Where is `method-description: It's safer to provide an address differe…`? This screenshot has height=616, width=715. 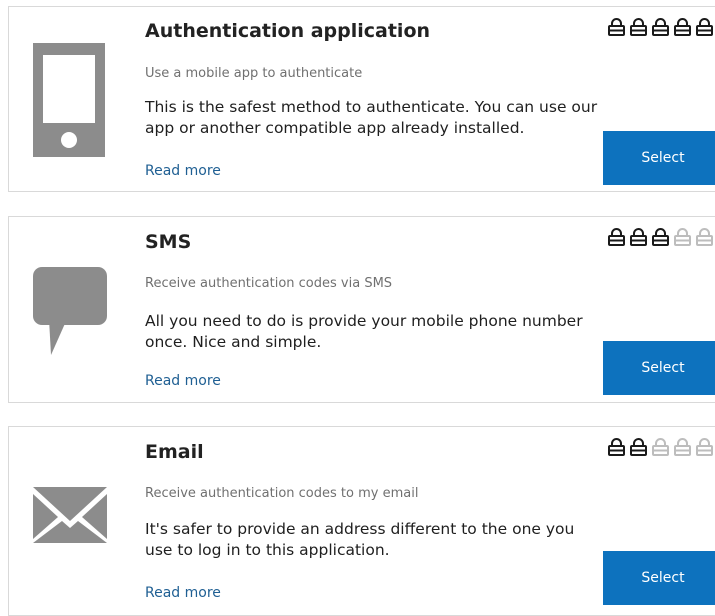 method-description: It's safer to provide an address differe… is located at coordinates (360, 539).